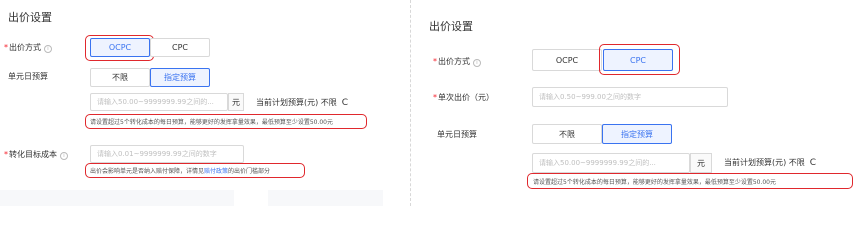 The height and width of the screenshot is (240, 864). I want to click on single-bid-label-text: 单次出价（元）, so click(466, 97).